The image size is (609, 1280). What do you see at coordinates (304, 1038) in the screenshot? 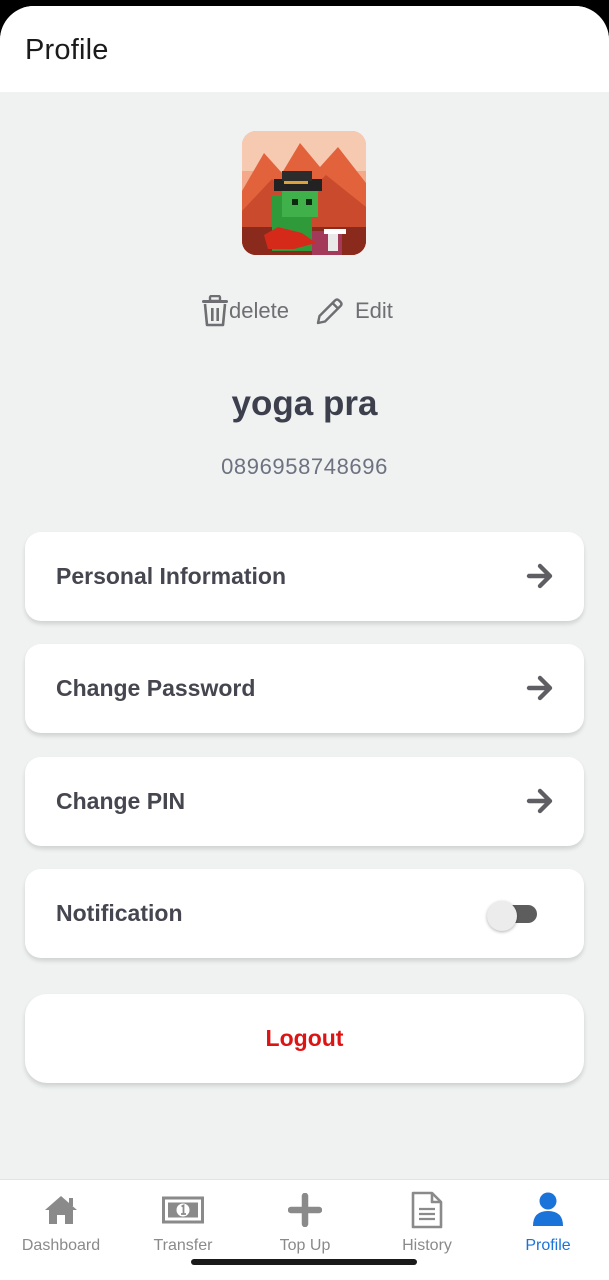
I see `logout-button: Logout` at bounding box center [304, 1038].